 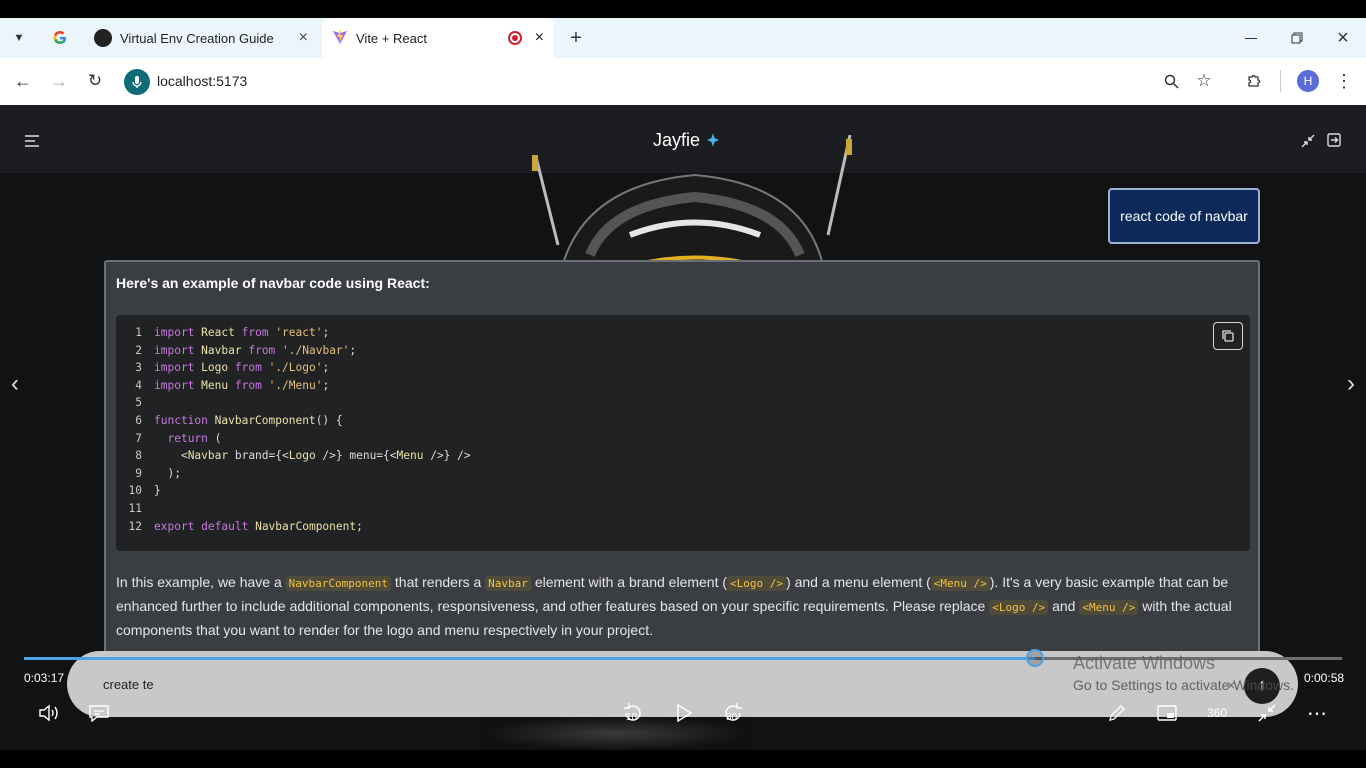 I want to click on microphone-icon, so click(x=137, y=82).